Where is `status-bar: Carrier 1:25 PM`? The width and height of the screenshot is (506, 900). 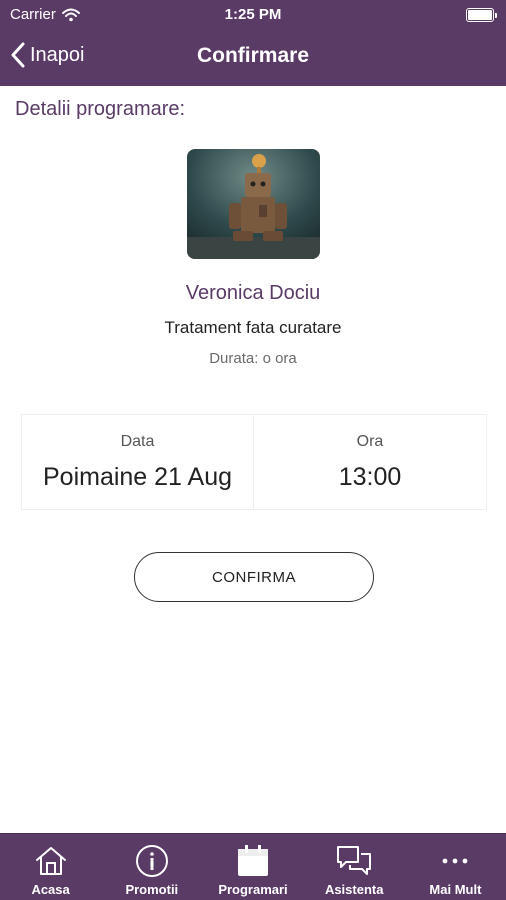
status-bar: Carrier 1:25 PM is located at coordinates (253, 15).